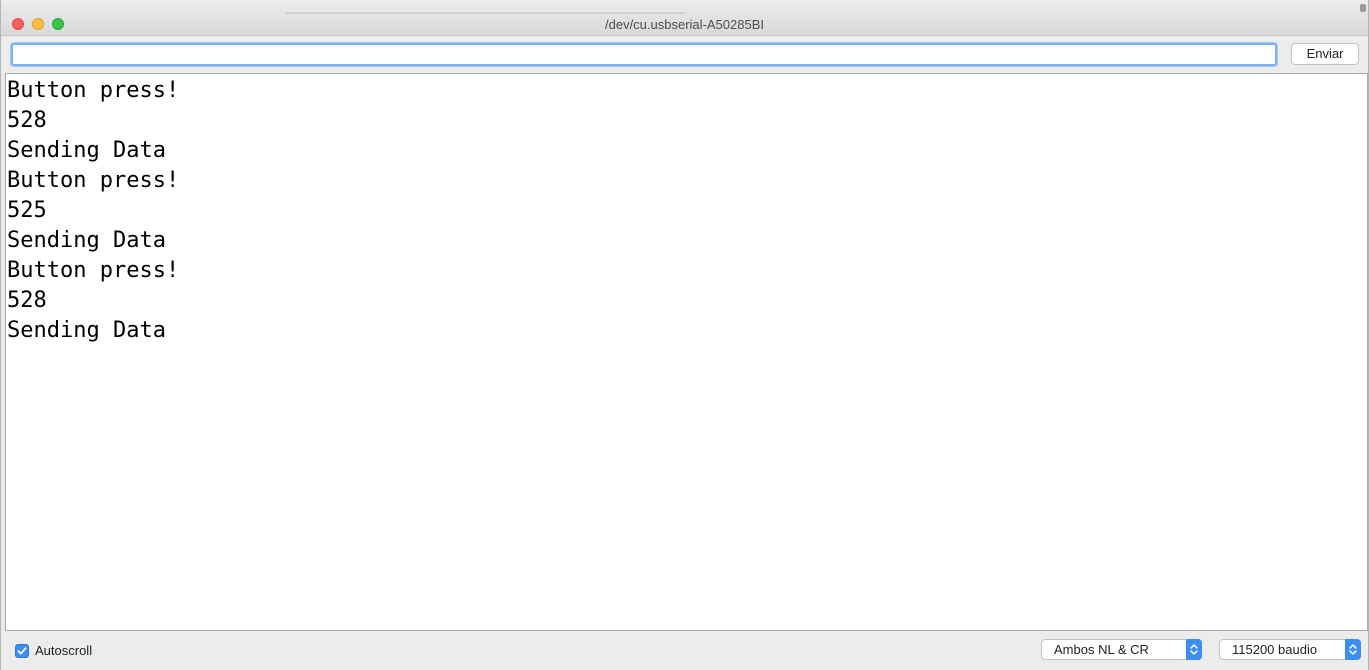  What do you see at coordinates (1325, 54) in the screenshot?
I see `send-button: Enviar` at bounding box center [1325, 54].